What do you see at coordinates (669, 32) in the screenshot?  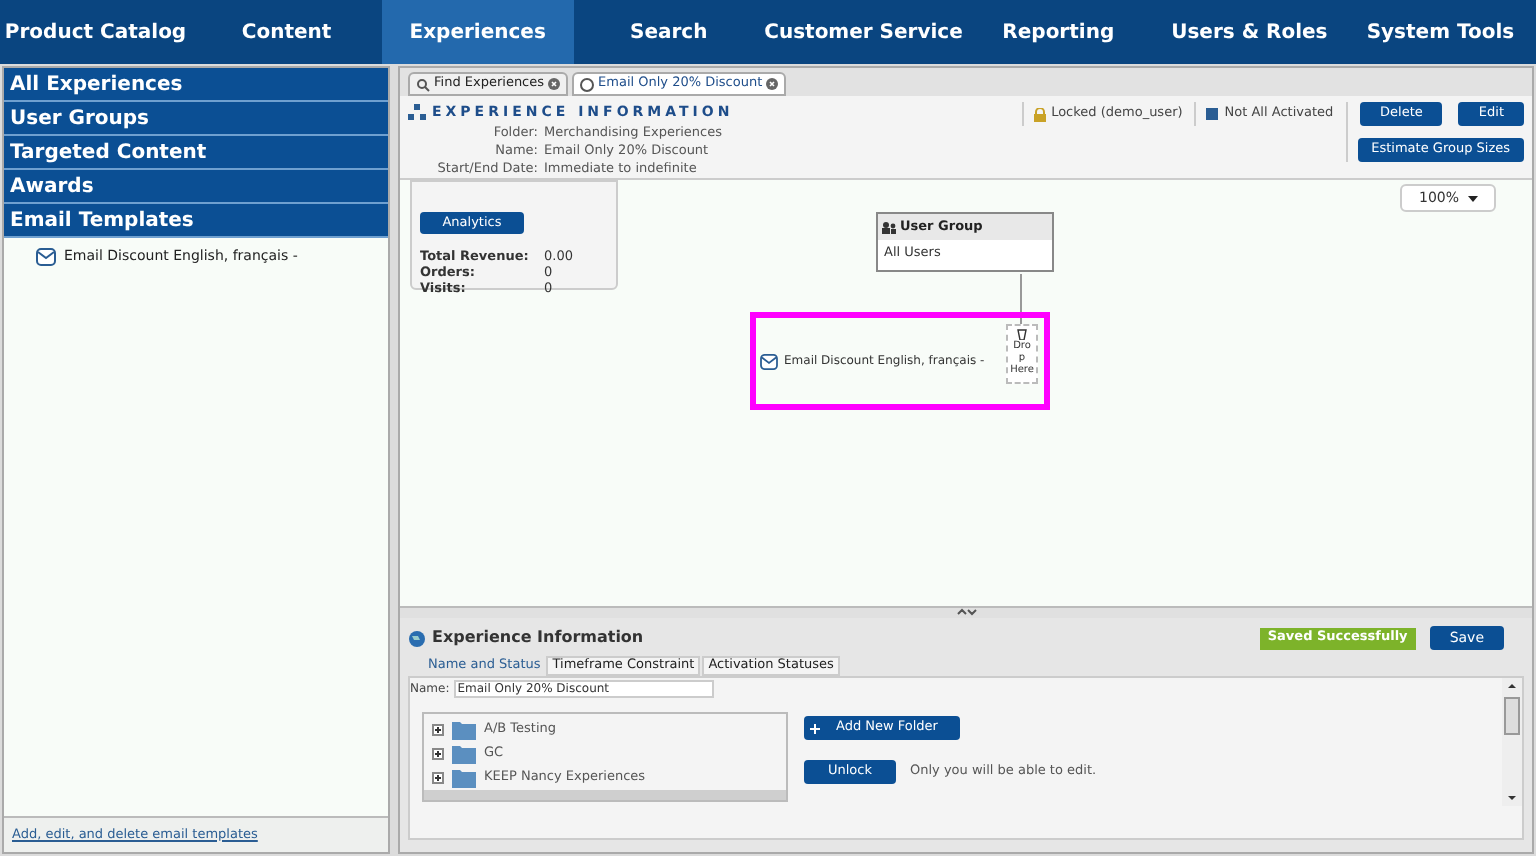 I see `nav-tab: Search` at bounding box center [669, 32].